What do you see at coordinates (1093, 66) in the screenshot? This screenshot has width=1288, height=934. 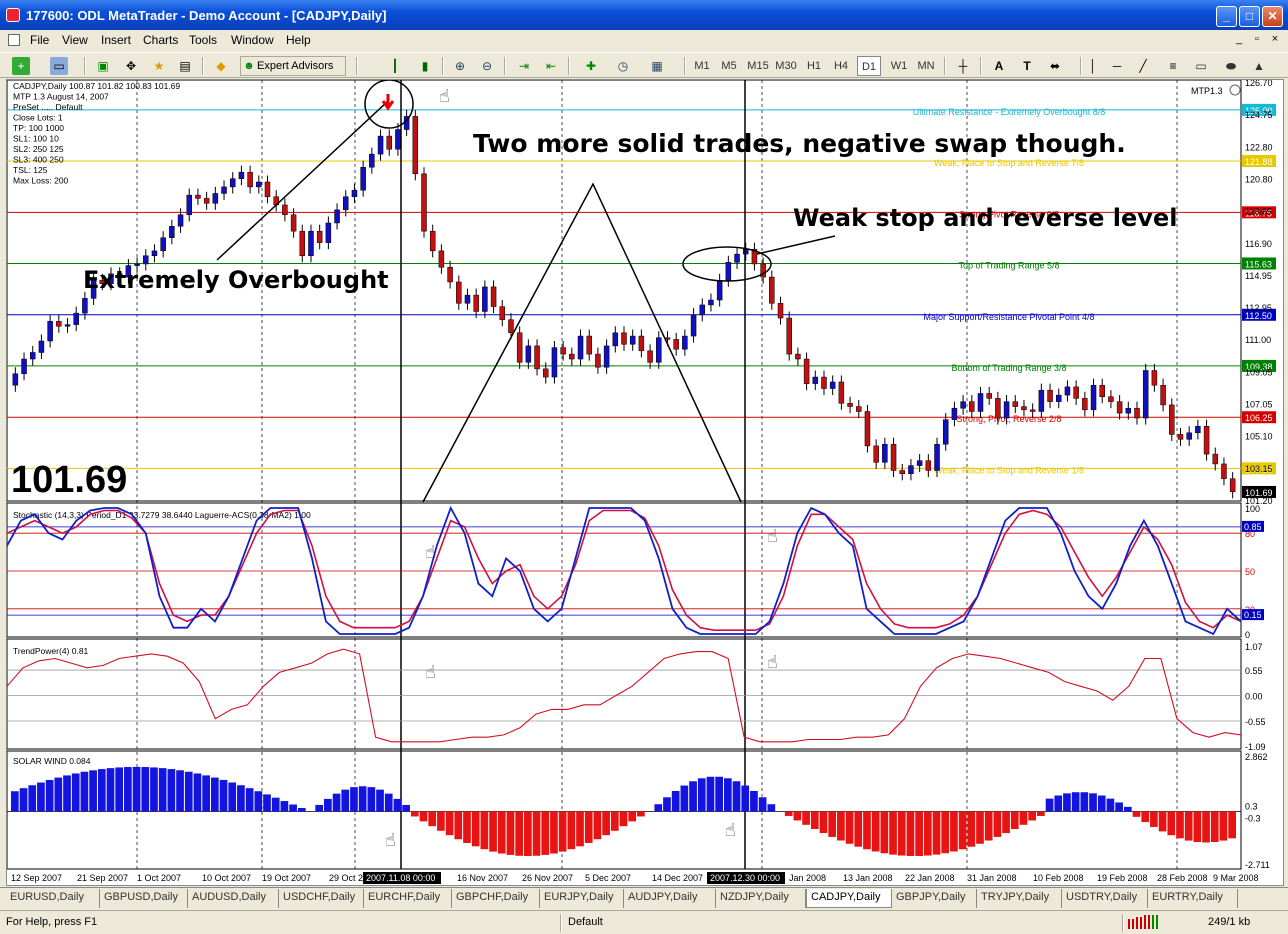 I see `vertical-line-icon: │` at bounding box center [1093, 66].